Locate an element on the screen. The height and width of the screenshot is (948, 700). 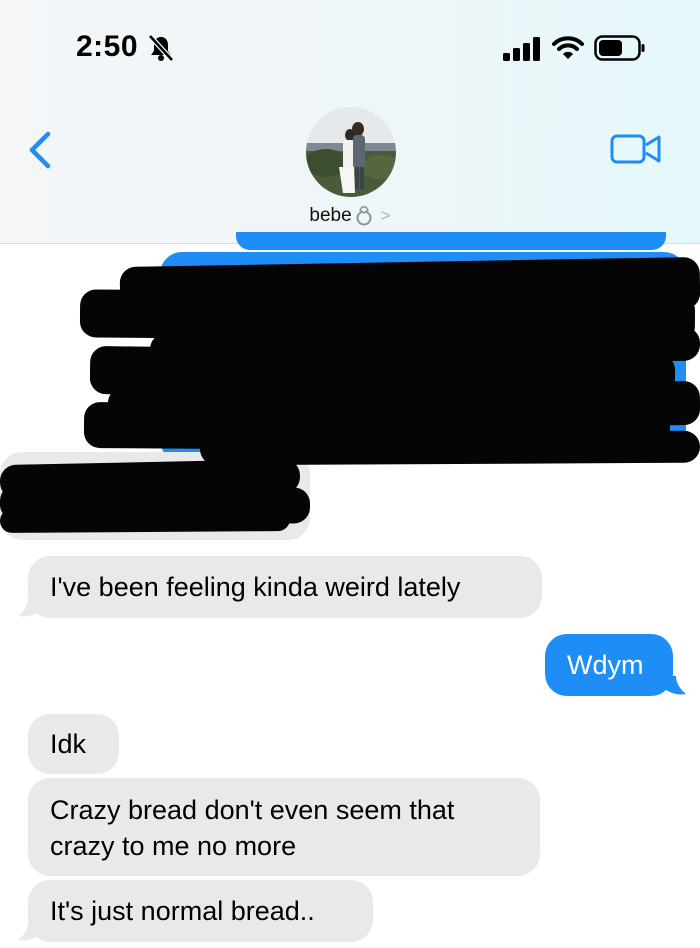
outgoing-bubble-partial is located at coordinates (451, 241).